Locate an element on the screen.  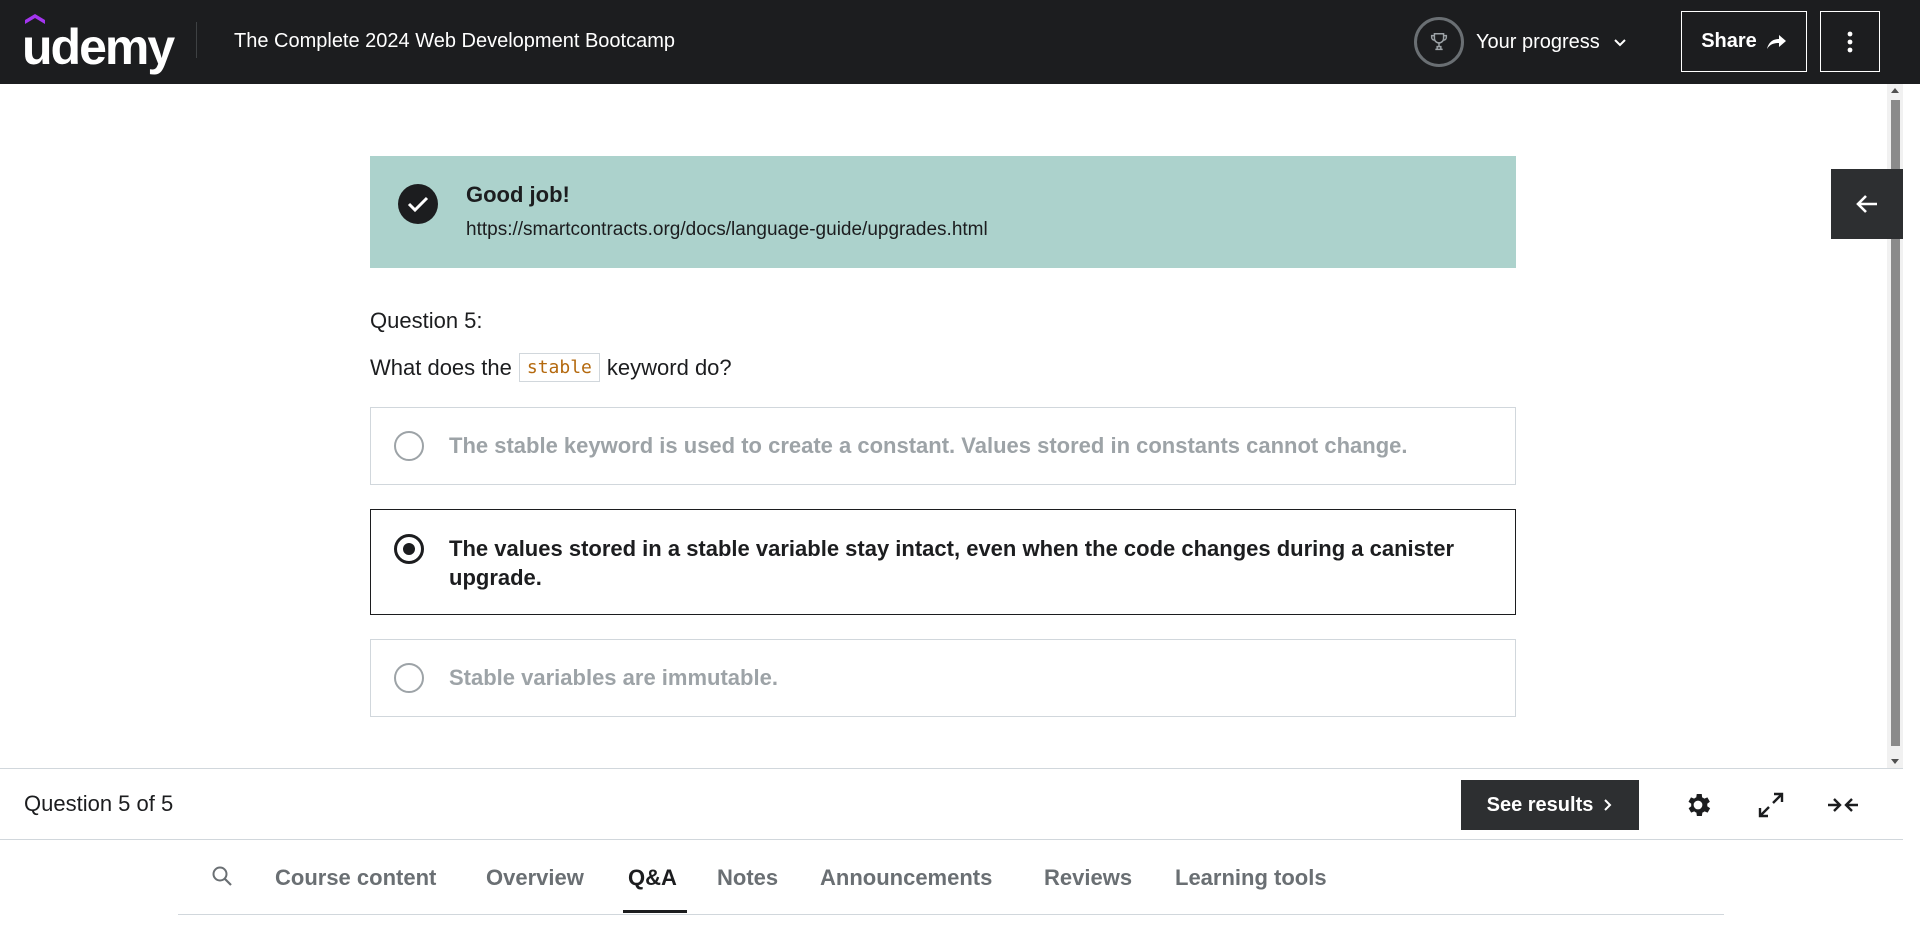
gear-icon is located at coordinates (1699, 805).